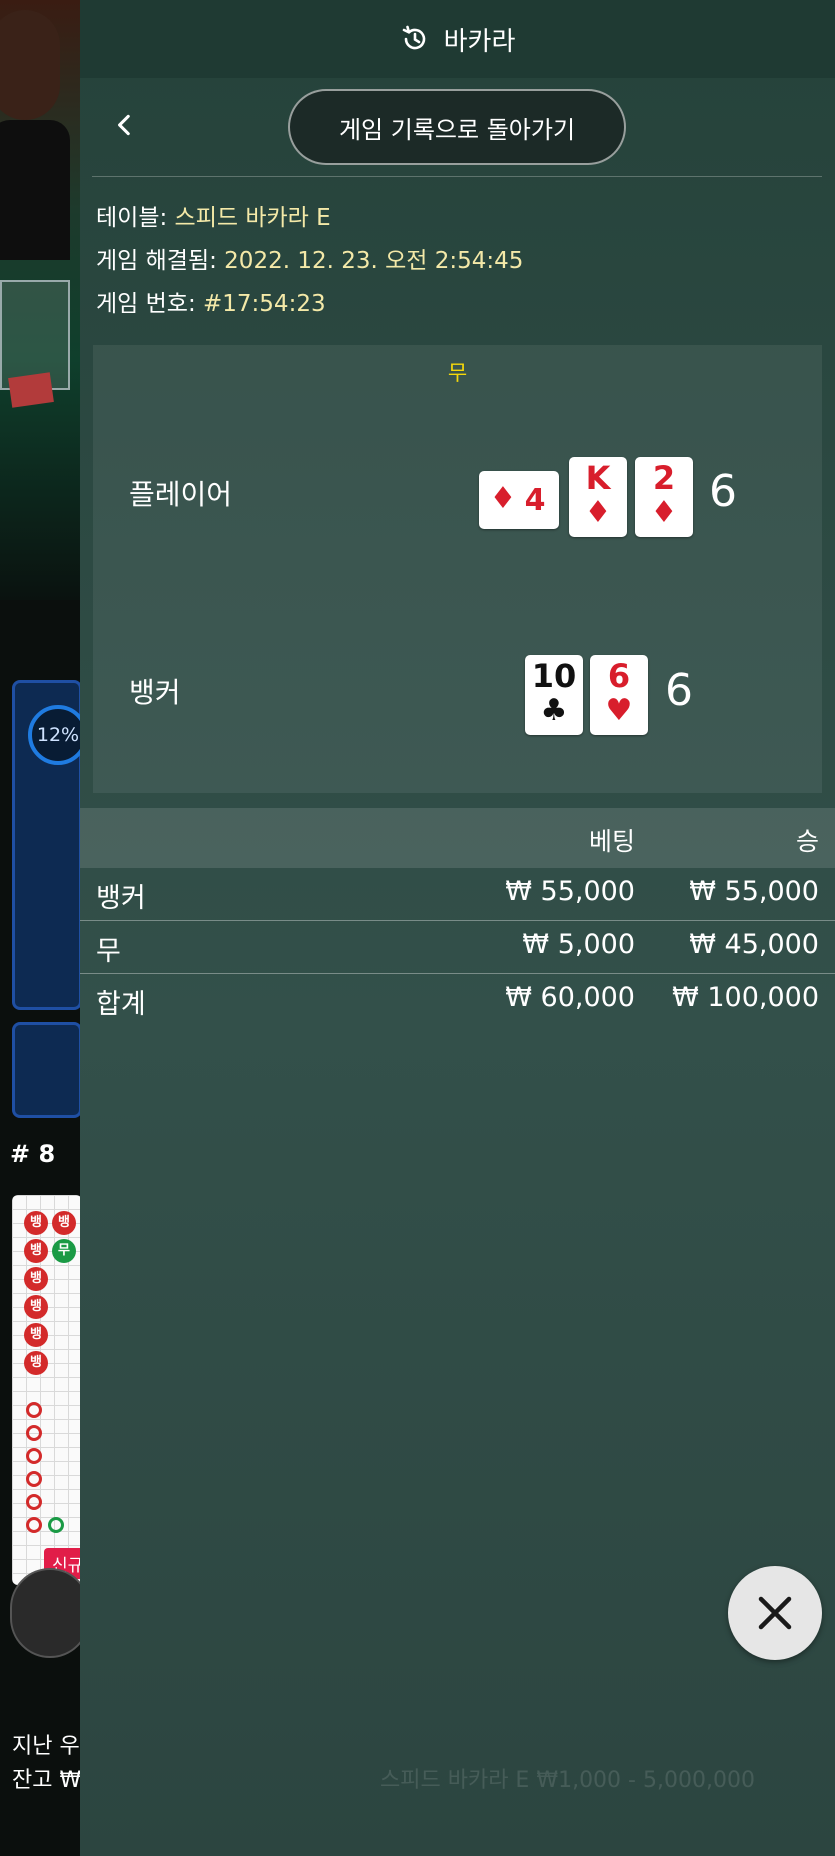  I want to click on table-row: 뱅커 ₩ 55,000 ₩ 55,000, so click(457, 894).